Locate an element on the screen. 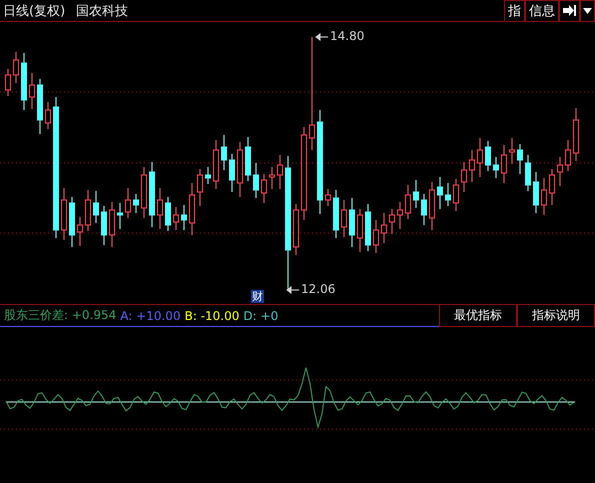 The image size is (595, 483). collapse-button is located at coordinates (569, 11).